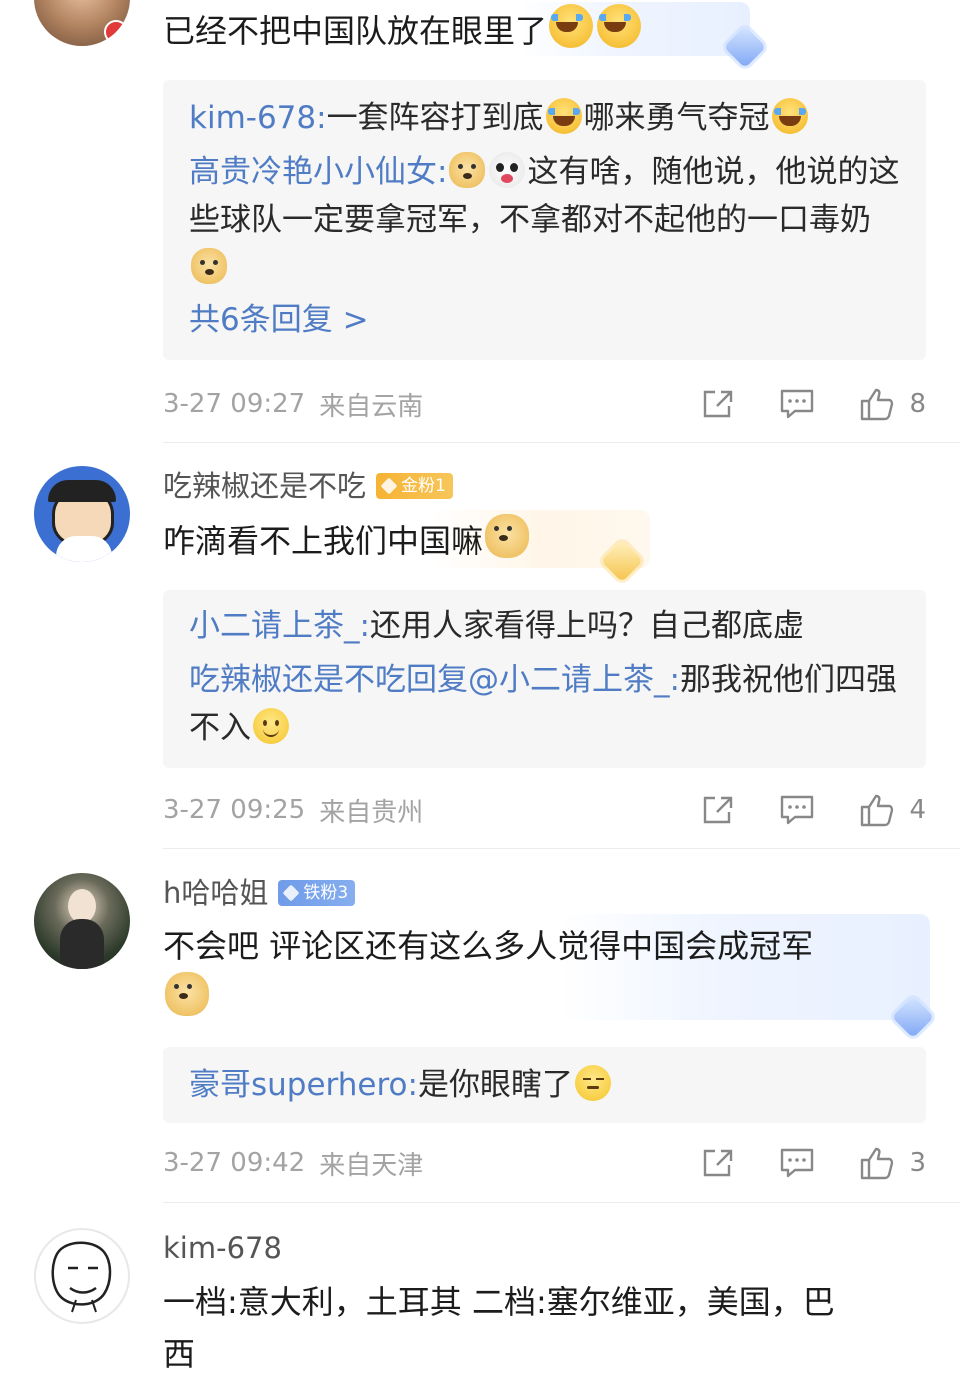 The image size is (960, 1373). What do you see at coordinates (371, 1165) in the screenshot?
I see `location: 来自天津` at bounding box center [371, 1165].